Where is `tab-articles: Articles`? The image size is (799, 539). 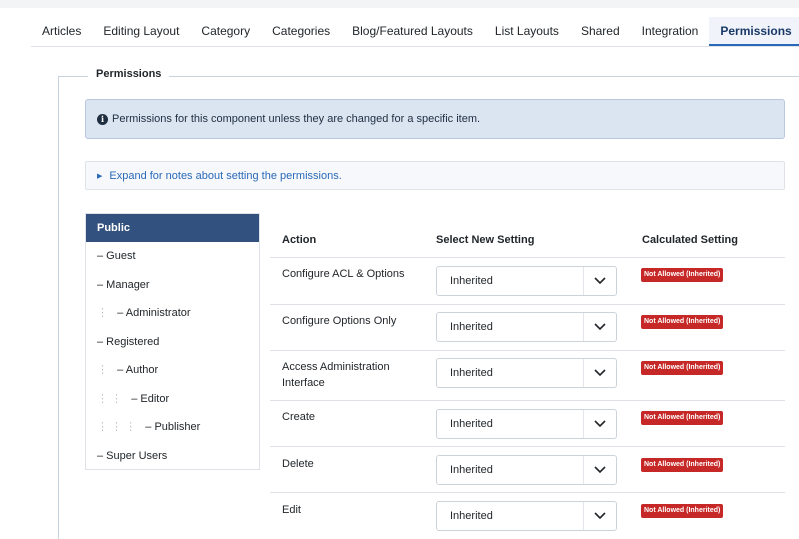
tab-articles: Articles is located at coordinates (61, 32).